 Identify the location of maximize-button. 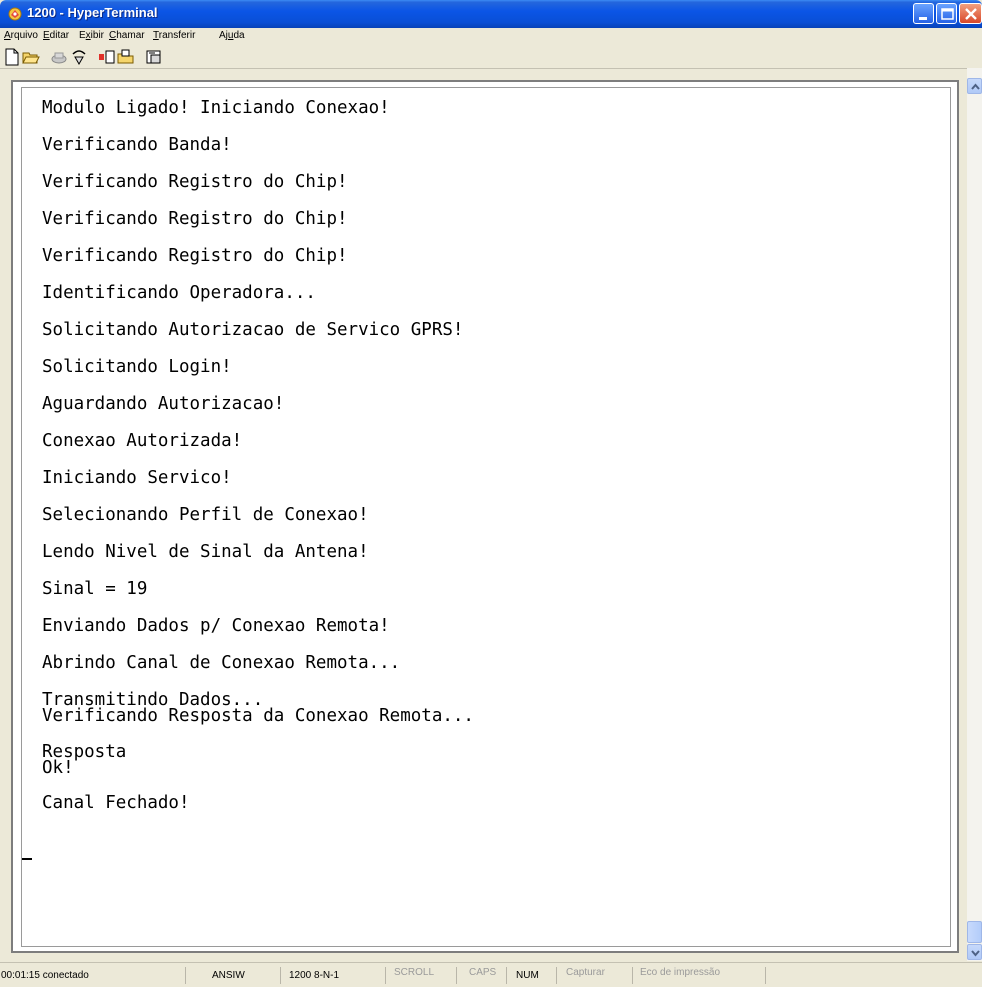
(946, 13).